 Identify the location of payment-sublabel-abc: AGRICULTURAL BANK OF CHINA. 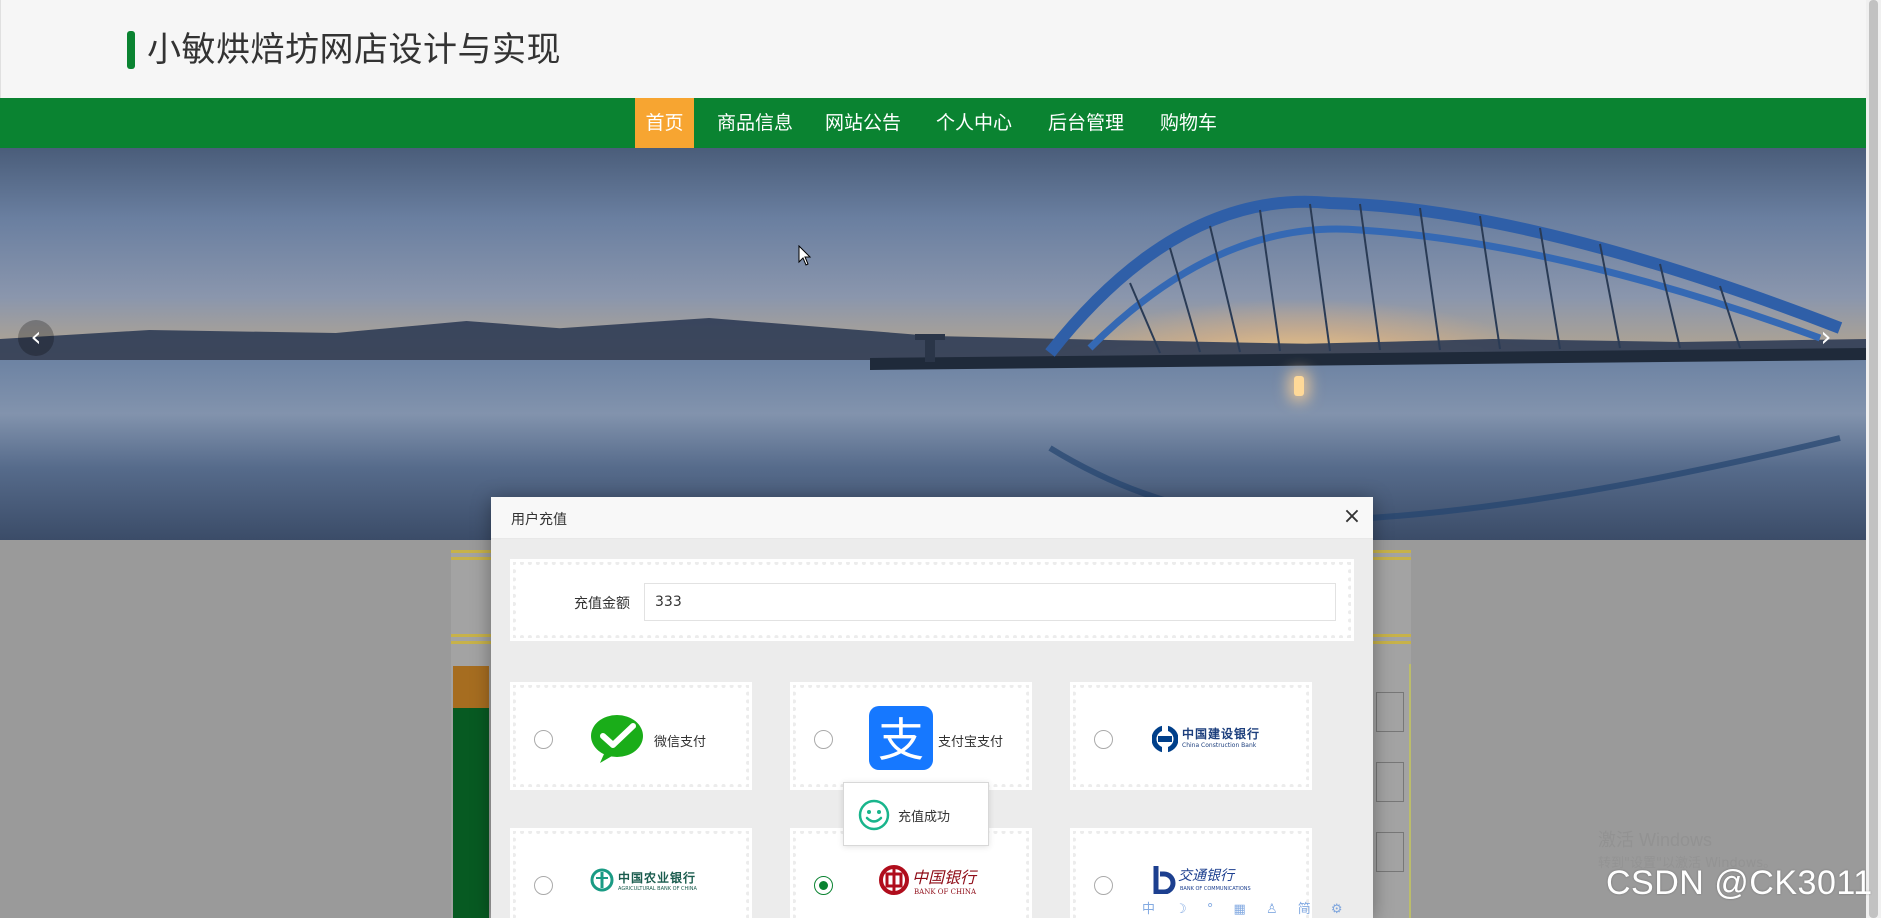
(657, 889).